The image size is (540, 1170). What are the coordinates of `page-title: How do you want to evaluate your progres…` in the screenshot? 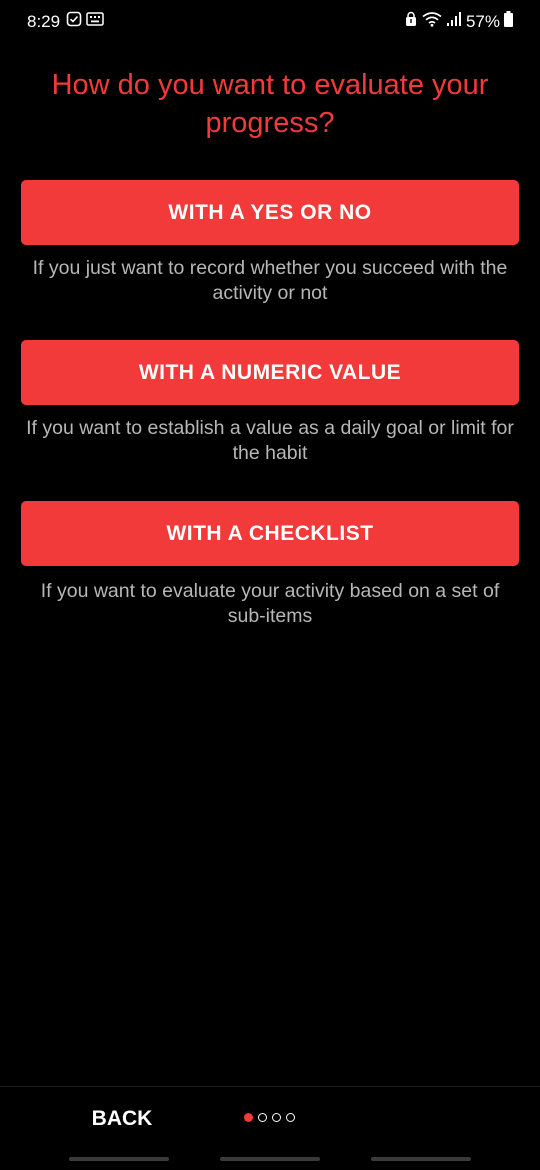 It's located at (270, 104).